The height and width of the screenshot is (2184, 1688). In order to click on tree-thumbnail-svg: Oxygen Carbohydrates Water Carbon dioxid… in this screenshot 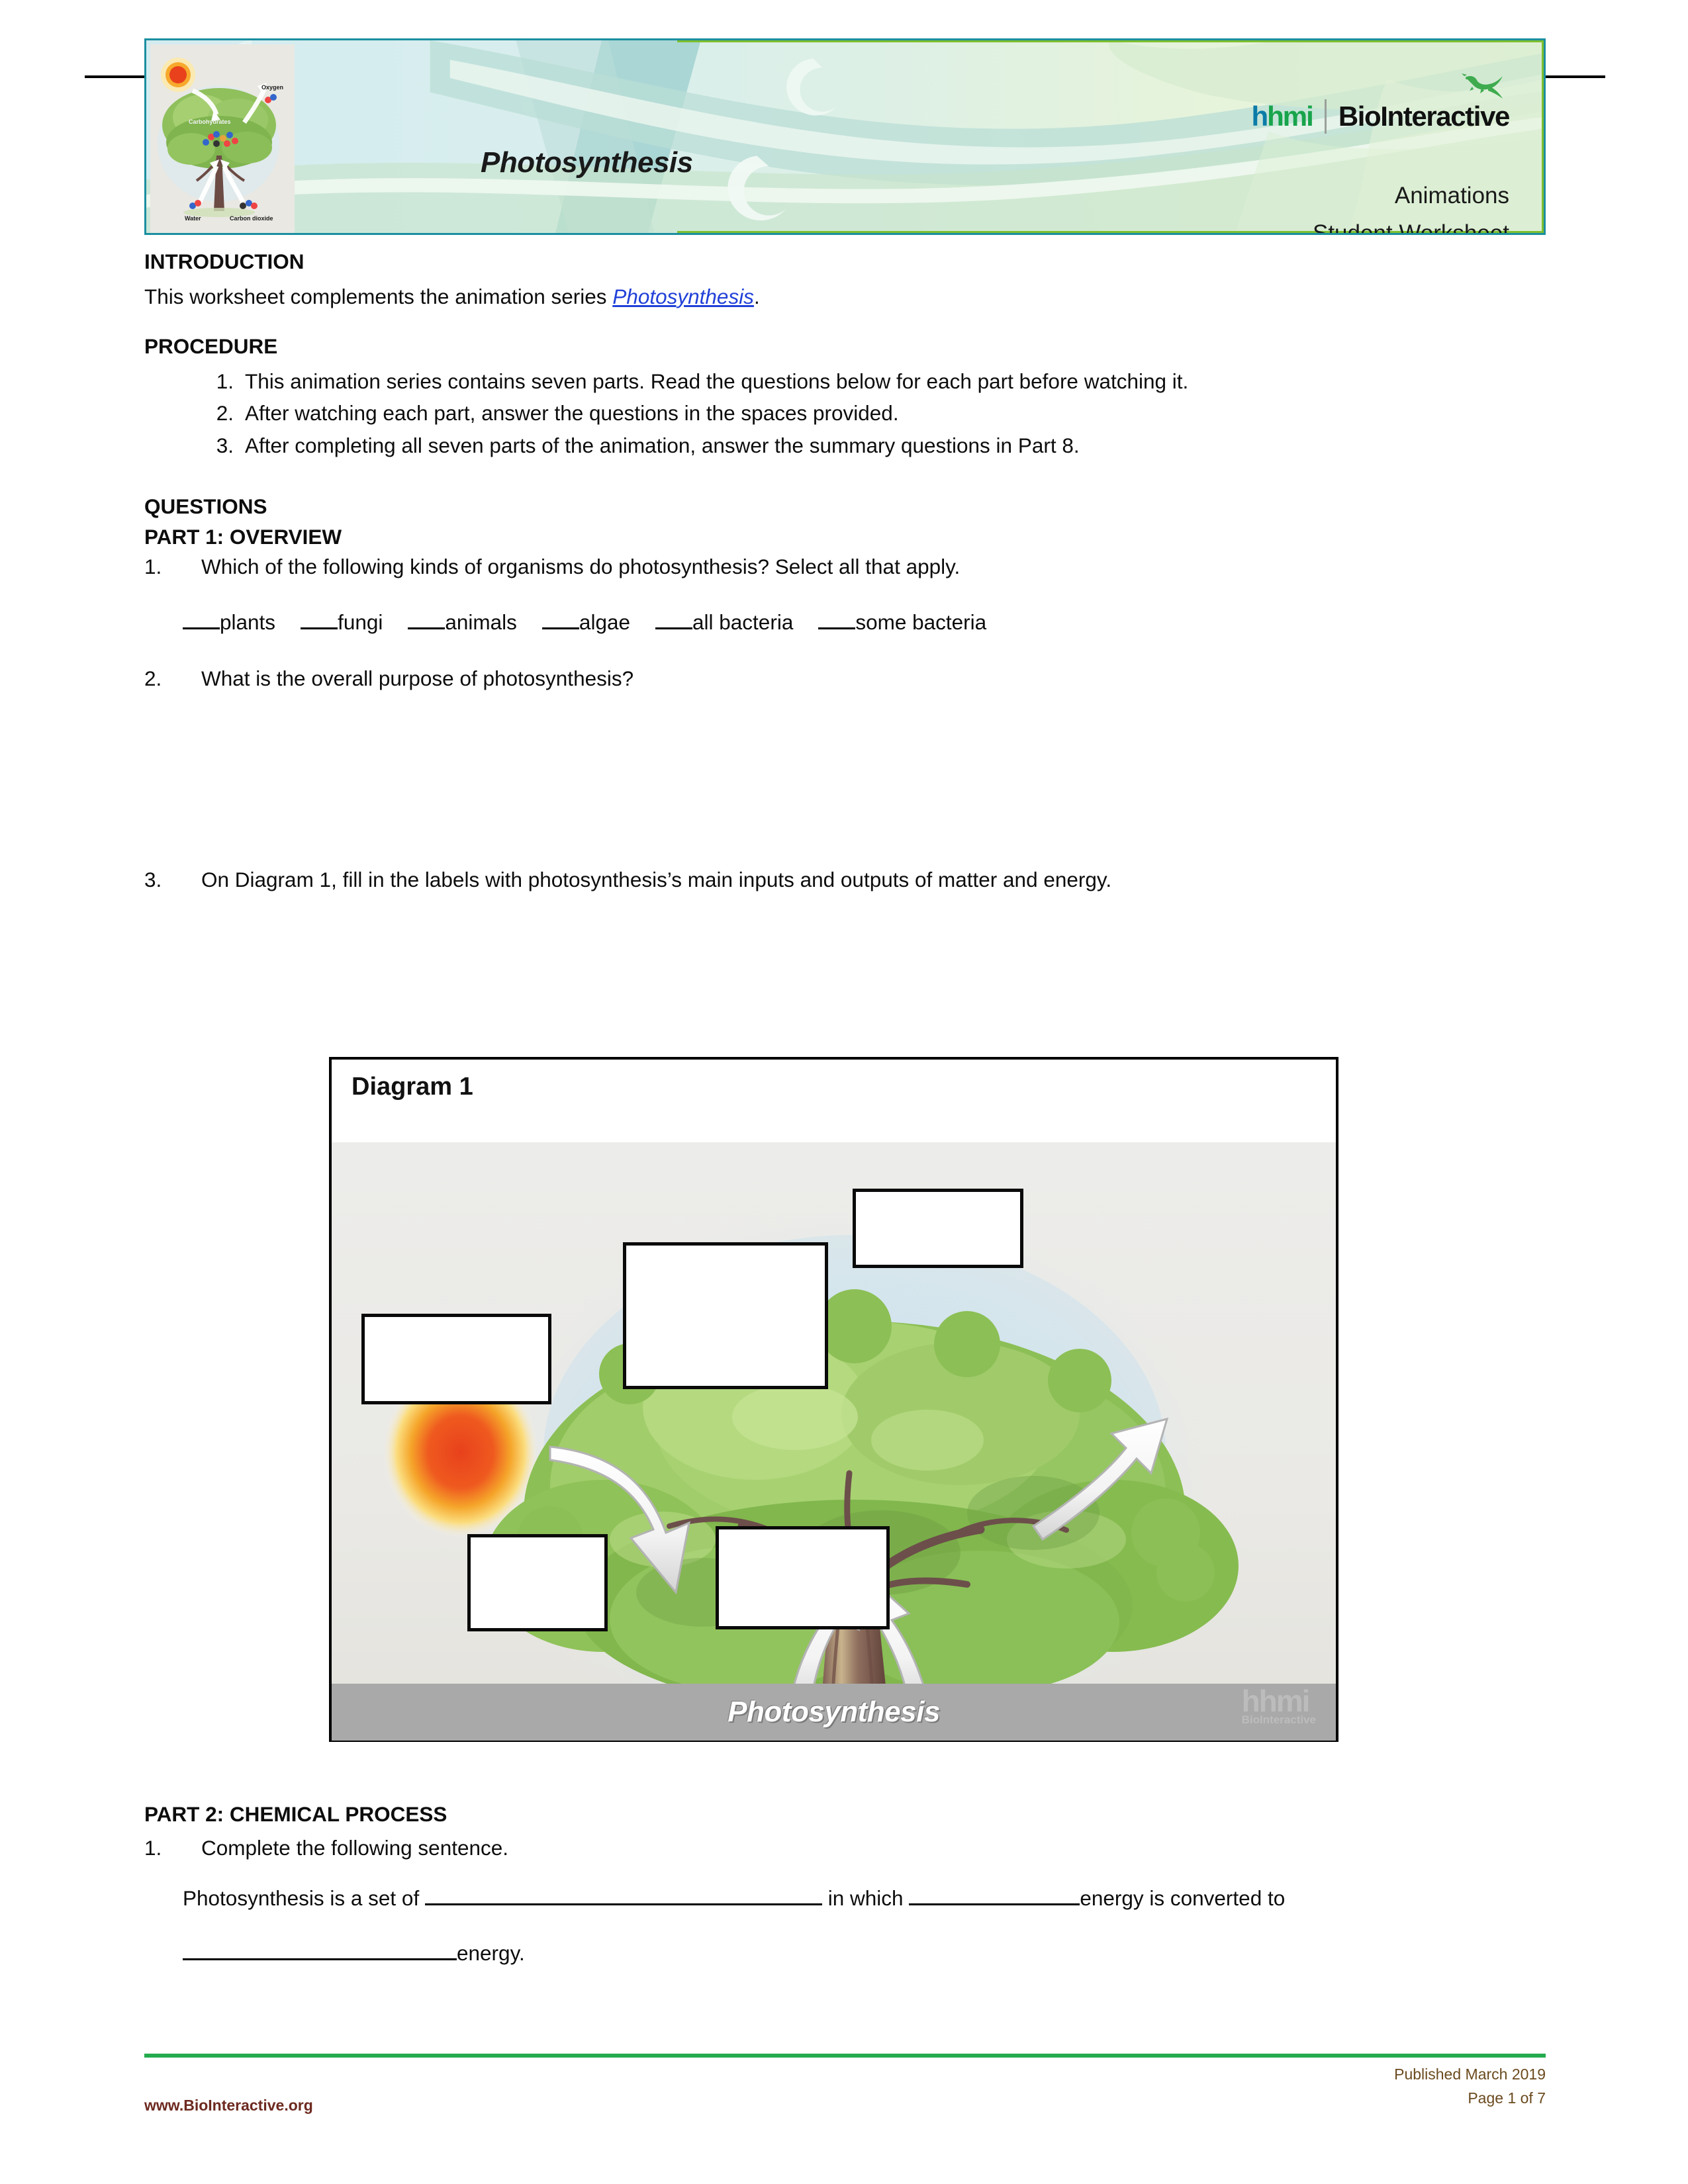, I will do `click(222, 138)`.